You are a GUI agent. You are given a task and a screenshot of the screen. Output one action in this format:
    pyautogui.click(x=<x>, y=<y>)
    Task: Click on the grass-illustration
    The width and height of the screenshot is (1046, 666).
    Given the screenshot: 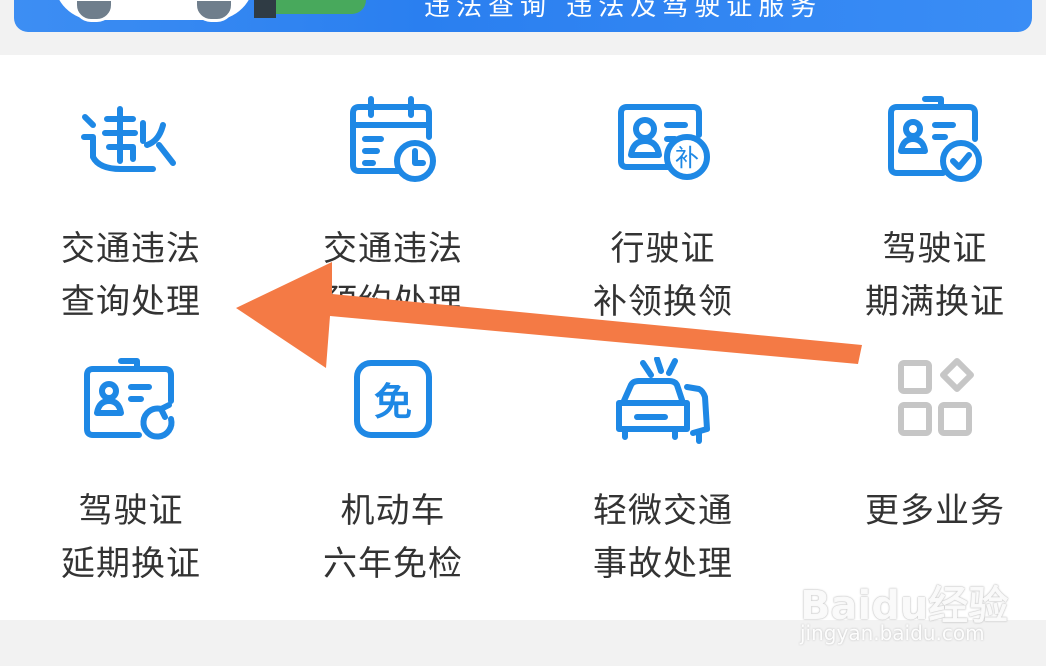 What is the action you would take?
    pyautogui.click(x=321, y=7)
    